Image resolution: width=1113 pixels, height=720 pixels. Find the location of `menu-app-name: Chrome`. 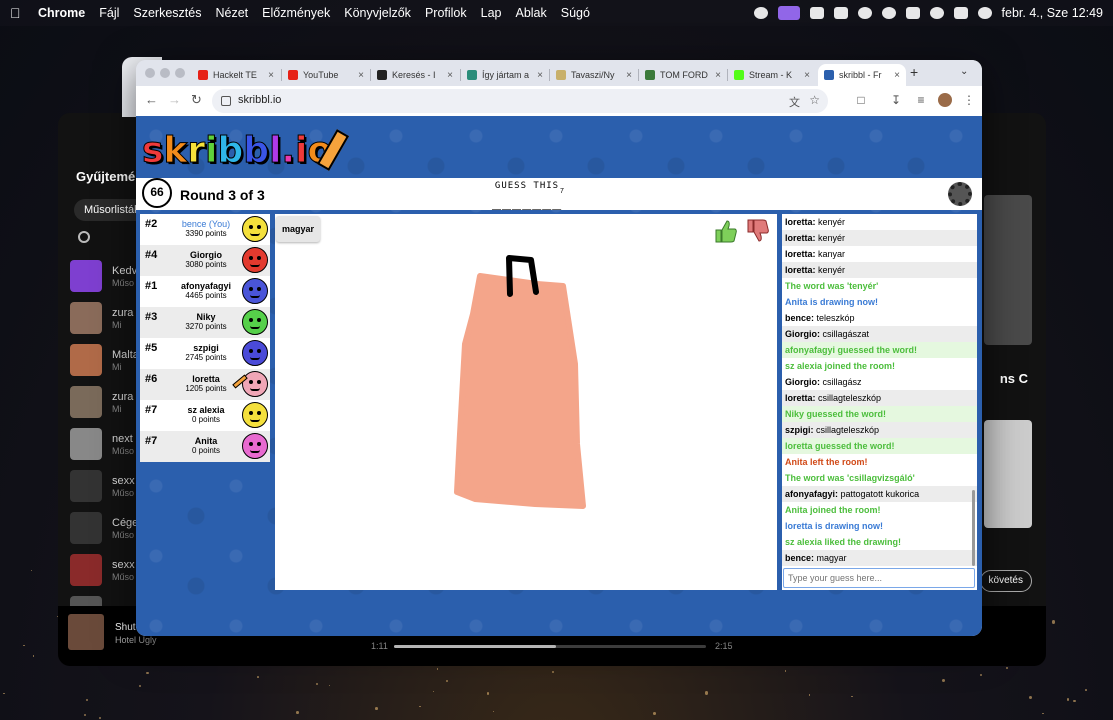

menu-app-name: Chrome is located at coordinates (61, 13).